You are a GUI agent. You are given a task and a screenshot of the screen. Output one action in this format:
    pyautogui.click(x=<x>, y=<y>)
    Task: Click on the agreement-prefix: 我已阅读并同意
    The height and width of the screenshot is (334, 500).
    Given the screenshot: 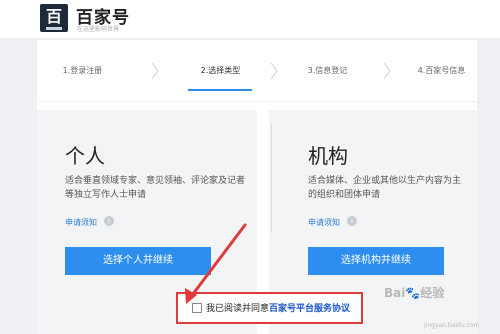 What is the action you would take?
    pyautogui.click(x=238, y=309)
    